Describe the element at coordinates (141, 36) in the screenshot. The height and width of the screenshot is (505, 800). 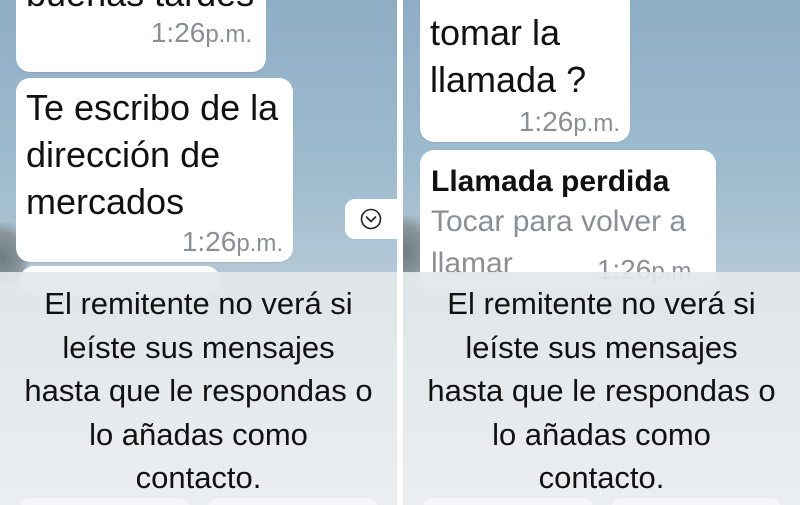
I see `message-bubble: buenas tardes 1:26p.m.` at that location.